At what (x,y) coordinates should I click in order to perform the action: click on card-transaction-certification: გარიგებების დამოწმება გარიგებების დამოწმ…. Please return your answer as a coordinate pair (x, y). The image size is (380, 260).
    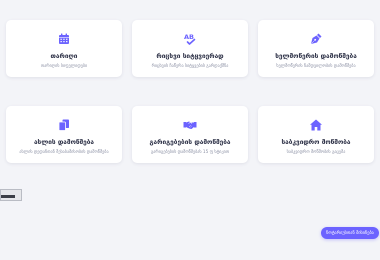
    Looking at the image, I should click on (190, 134).